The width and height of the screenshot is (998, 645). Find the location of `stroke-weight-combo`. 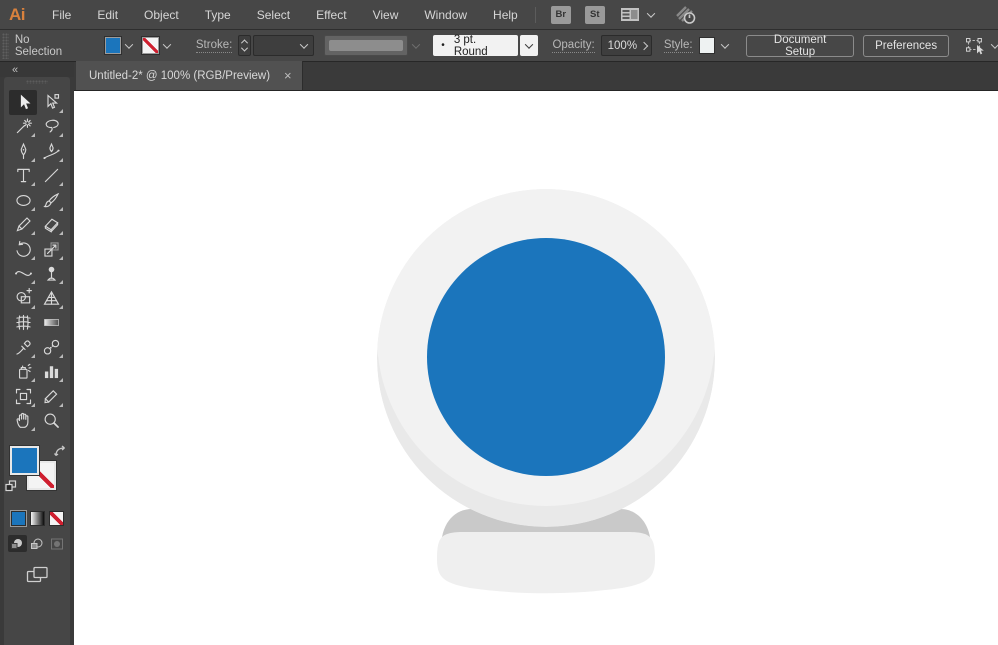

stroke-weight-combo is located at coordinates (283, 45).